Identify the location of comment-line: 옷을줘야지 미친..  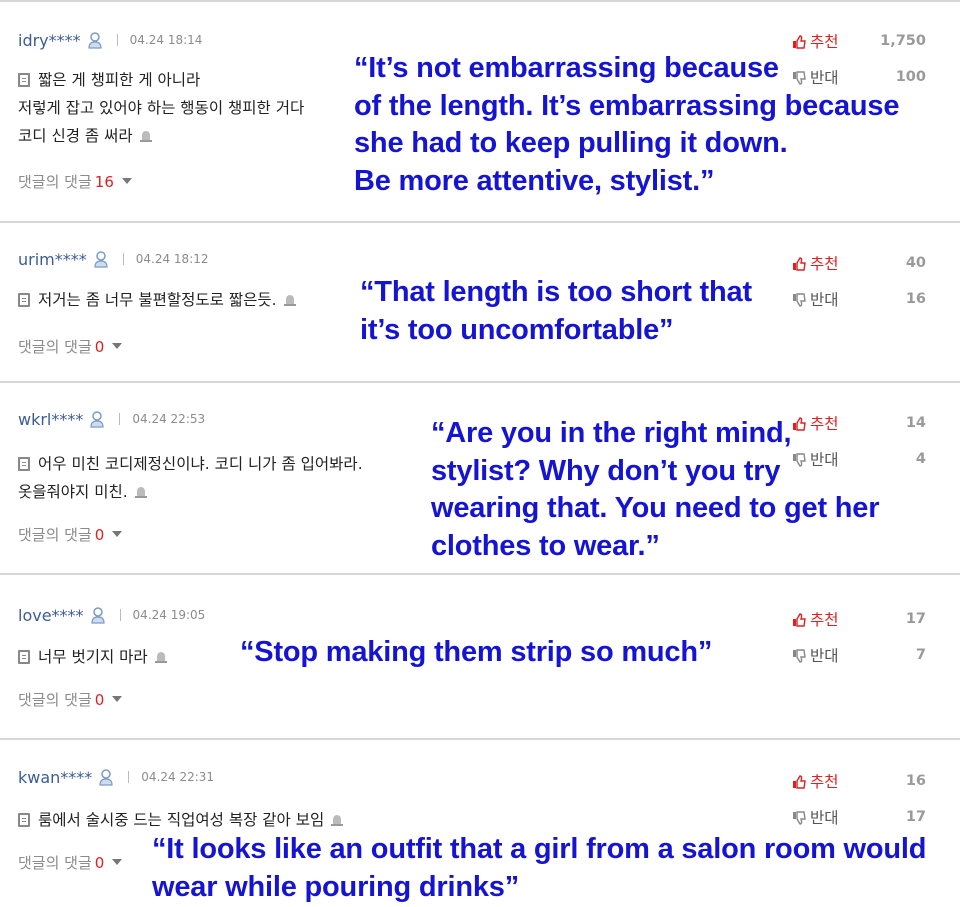
(73, 492).